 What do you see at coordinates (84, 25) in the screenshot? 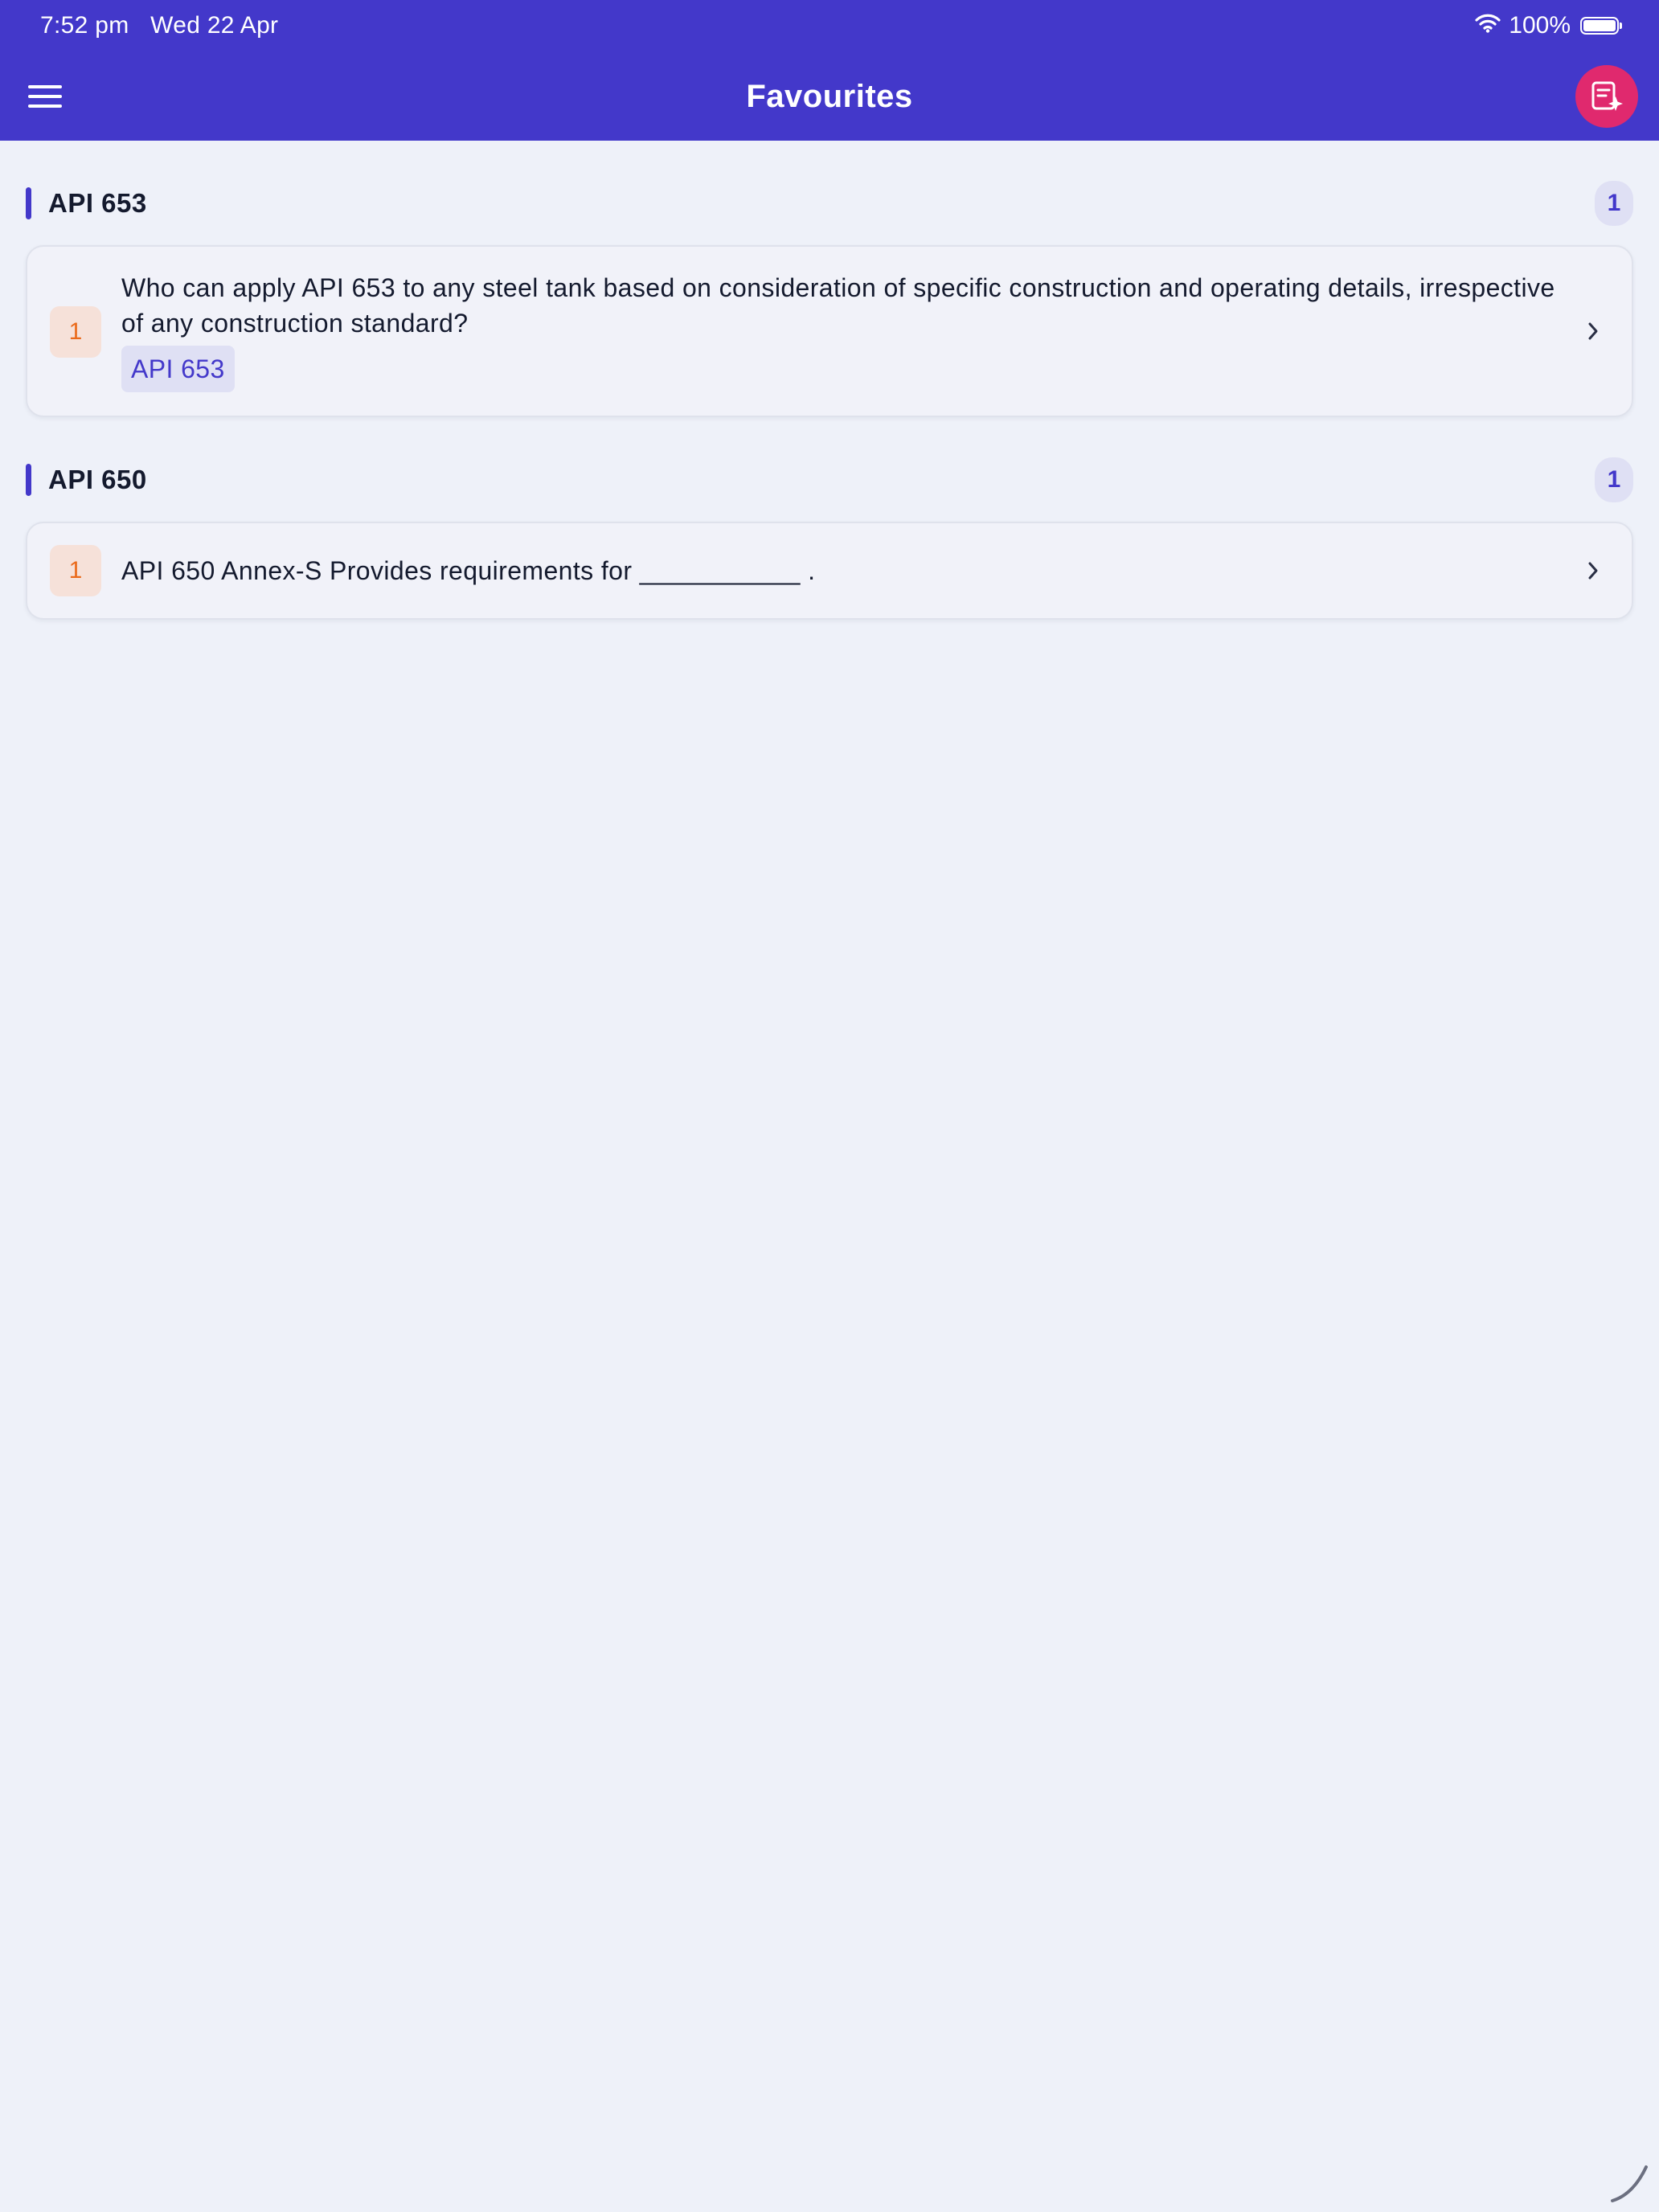
I see `status-time: 7:52 pm` at bounding box center [84, 25].